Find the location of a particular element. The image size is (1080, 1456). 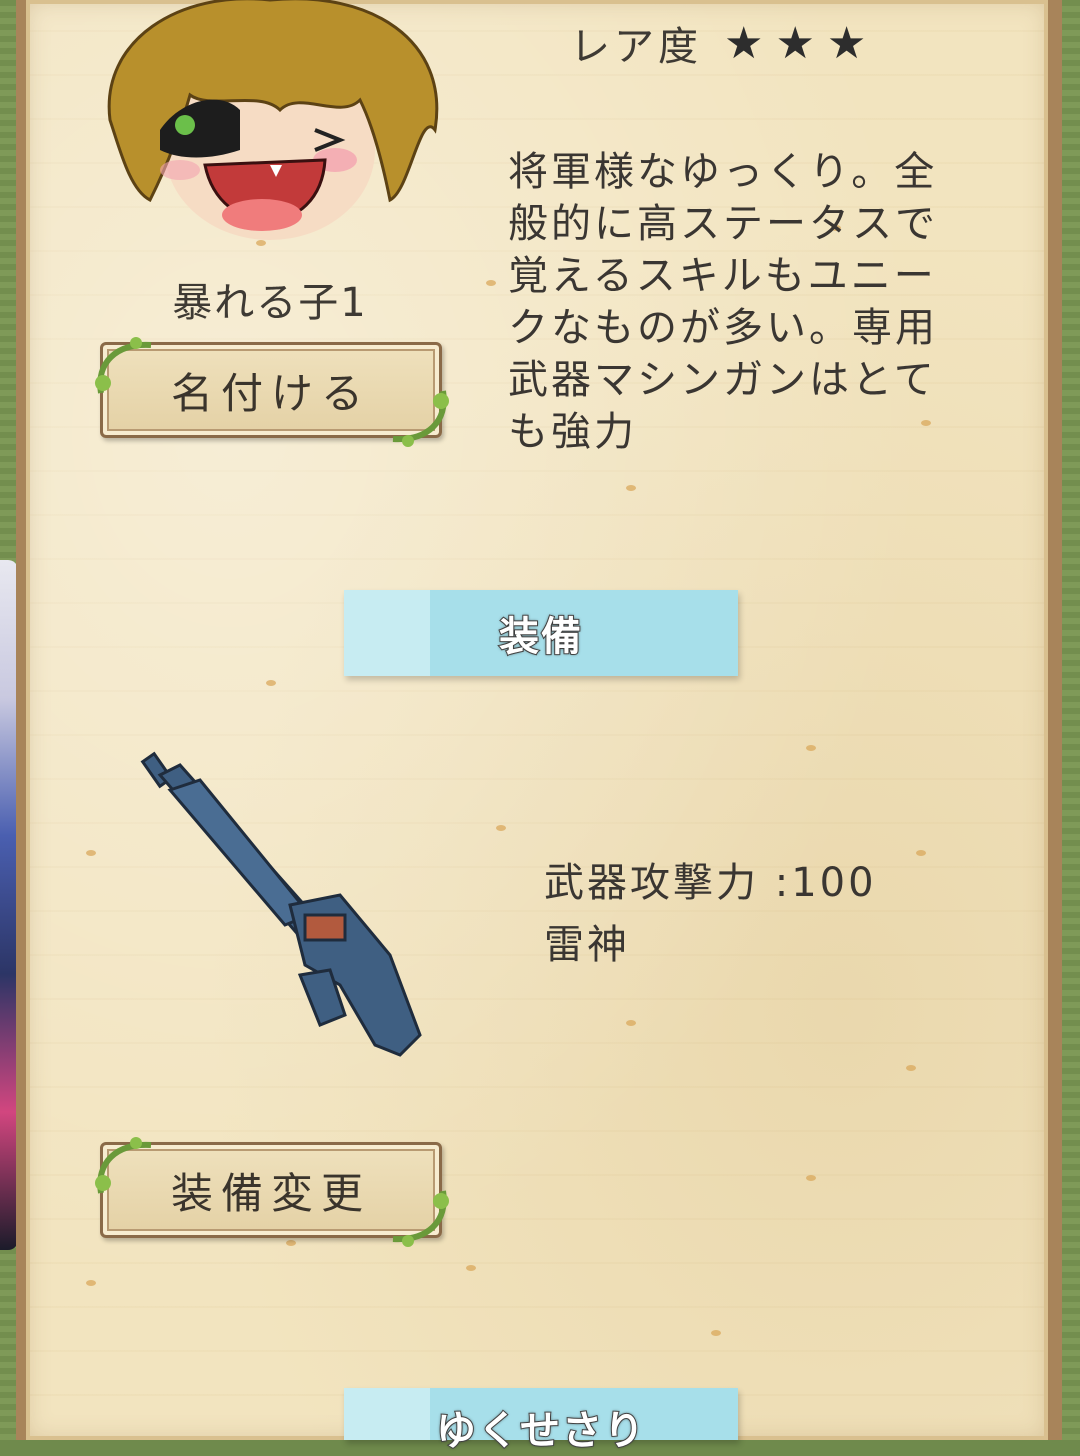

change-equipment-button: 装備変更 is located at coordinates (272, 1192).